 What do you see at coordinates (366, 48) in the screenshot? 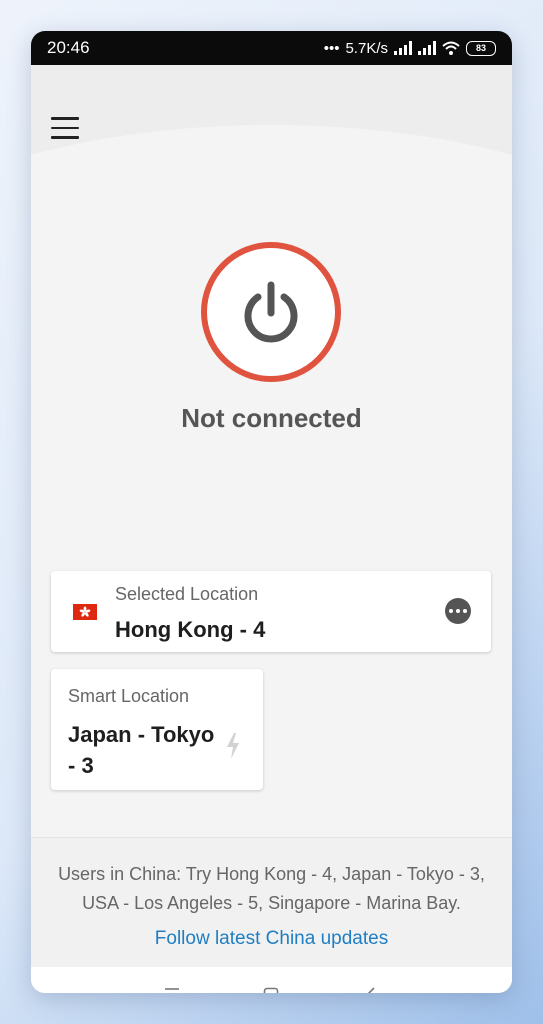
I see `network-speed: 5.7K/s` at bounding box center [366, 48].